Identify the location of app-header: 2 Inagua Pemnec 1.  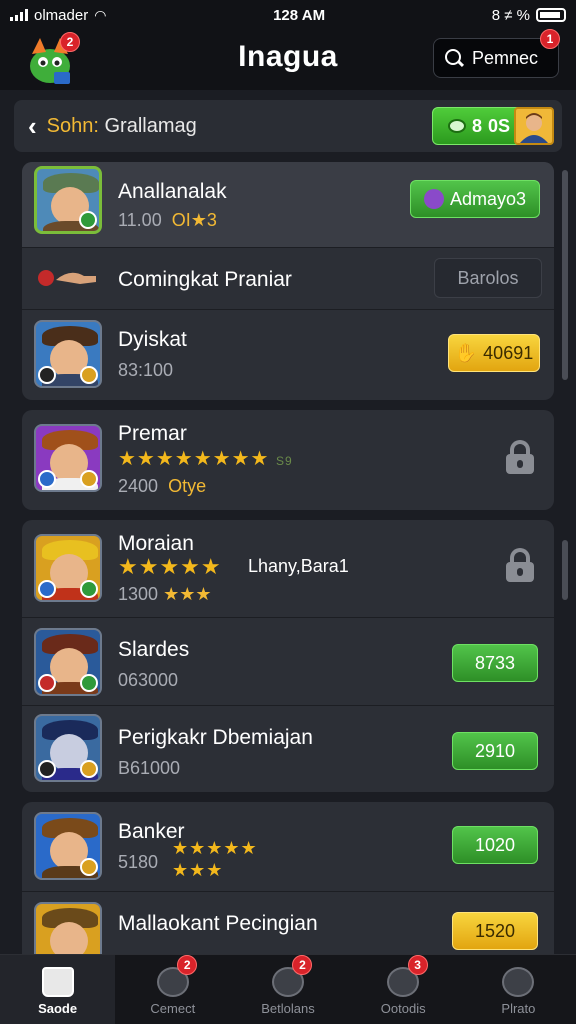
(288, 59).